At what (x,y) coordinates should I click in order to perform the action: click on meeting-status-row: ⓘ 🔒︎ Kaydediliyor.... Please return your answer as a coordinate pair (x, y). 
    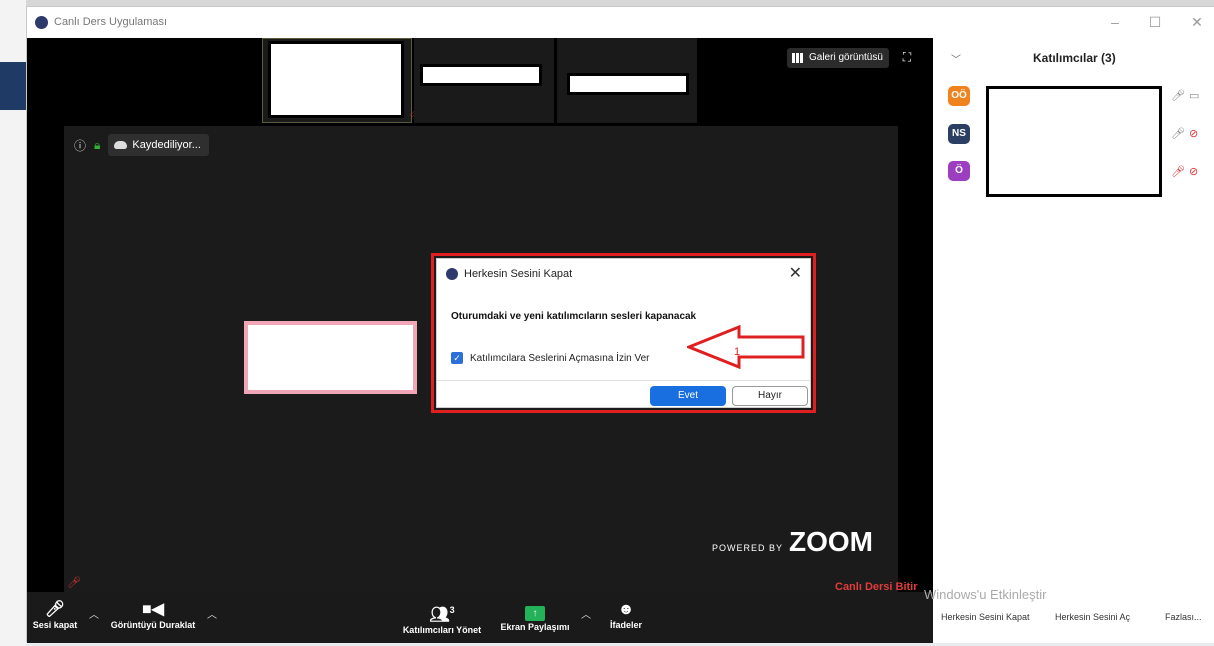
    Looking at the image, I should click on (141, 145).